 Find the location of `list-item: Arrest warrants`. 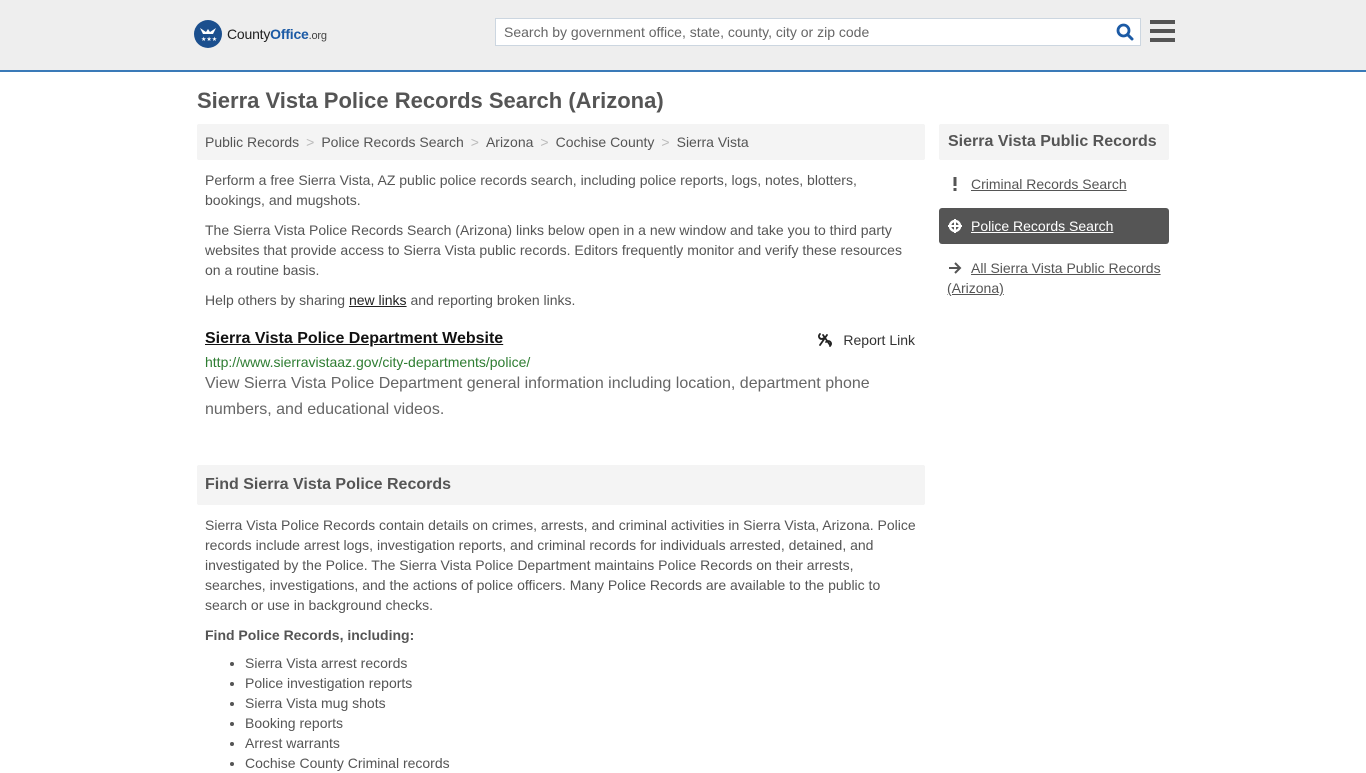

list-item: Arrest warrants is located at coordinates (585, 743).